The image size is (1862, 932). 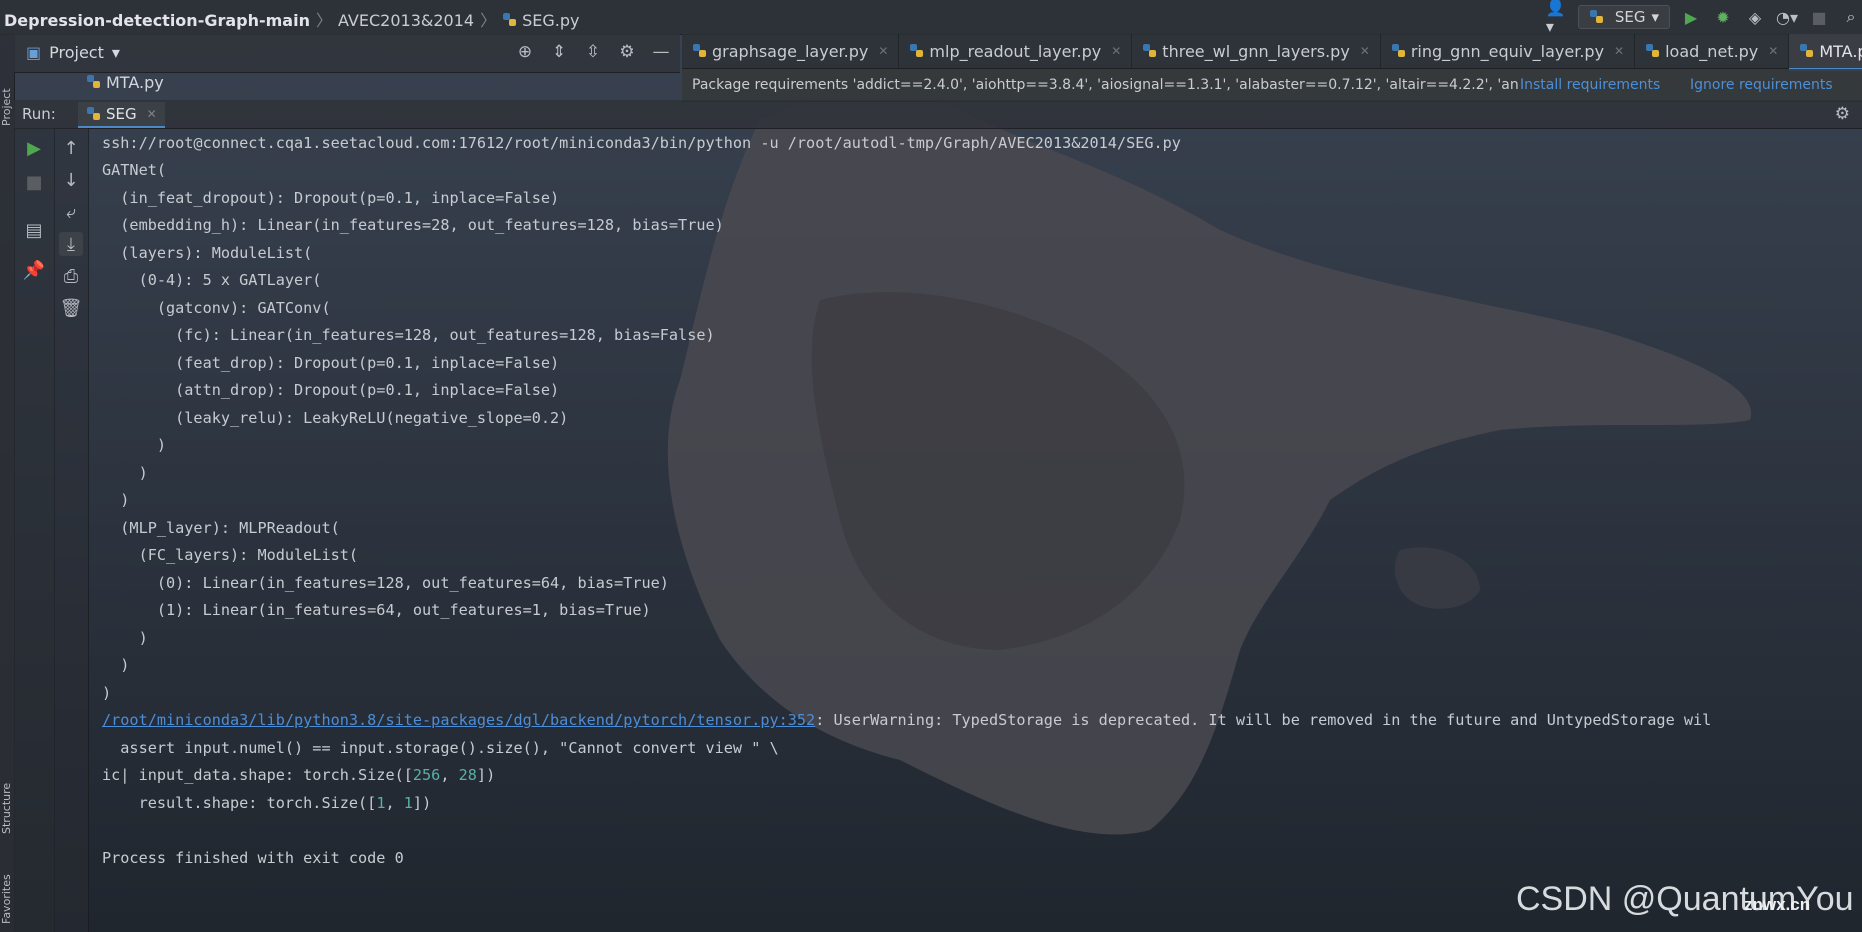 I want to click on console-line: (layers): ModuleList(, so click(x=207, y=253).